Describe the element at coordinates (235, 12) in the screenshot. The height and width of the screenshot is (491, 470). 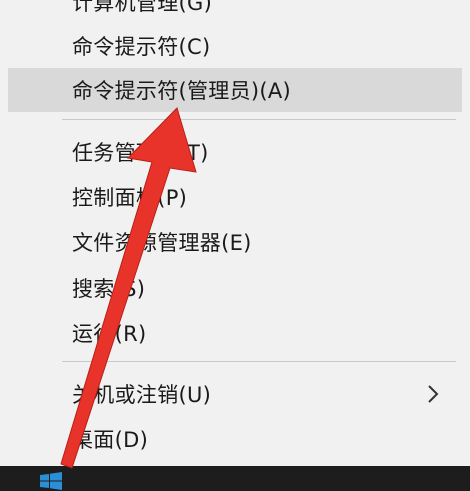
I see `menu-item-computer-management: 计算机管理(G)` at that location.